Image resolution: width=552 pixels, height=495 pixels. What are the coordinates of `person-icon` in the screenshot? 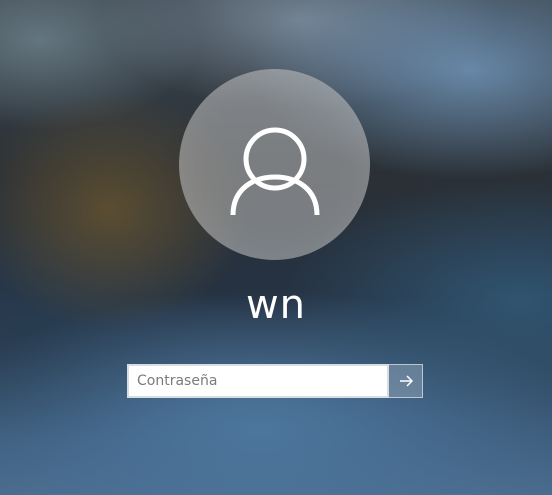 It's located at (275, 171).